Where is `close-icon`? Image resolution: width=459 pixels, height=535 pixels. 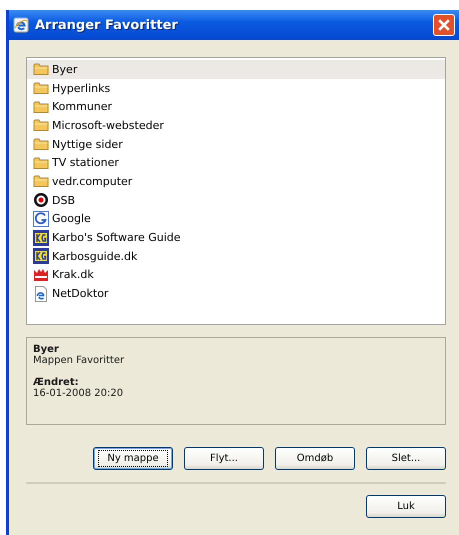 close-icon is located at coordinates (444, 25).